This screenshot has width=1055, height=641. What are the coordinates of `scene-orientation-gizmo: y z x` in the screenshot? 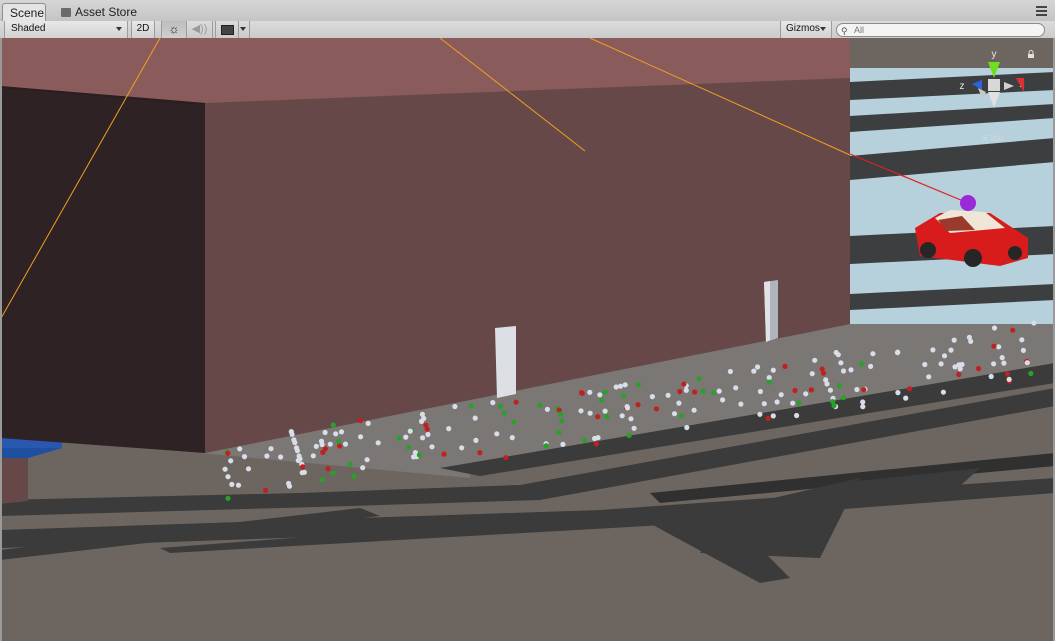 It's located at (994, 94).